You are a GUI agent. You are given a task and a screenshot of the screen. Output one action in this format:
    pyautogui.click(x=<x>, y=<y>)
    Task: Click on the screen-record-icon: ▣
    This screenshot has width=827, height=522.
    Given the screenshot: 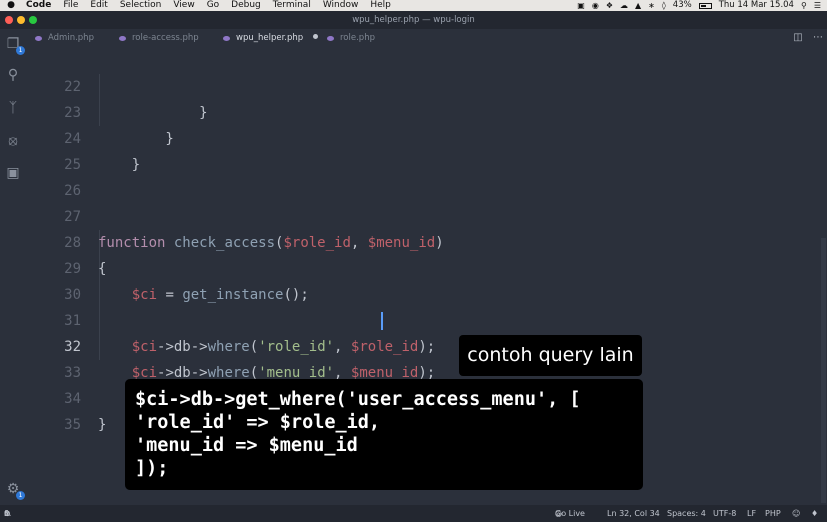 What is the action you would take?
    pyautogui.click(x=581, y=5)
    